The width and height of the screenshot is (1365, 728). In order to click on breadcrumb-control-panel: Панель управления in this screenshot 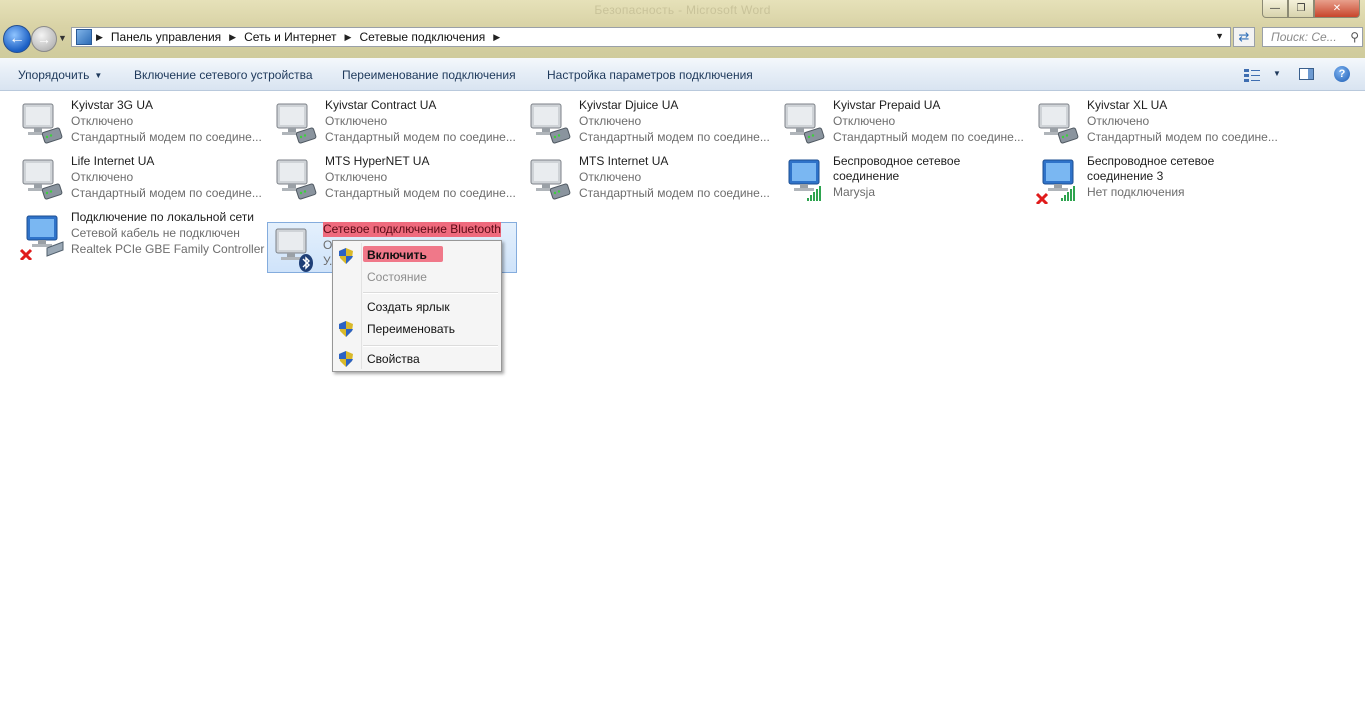, I will do `click(166, 37)`.